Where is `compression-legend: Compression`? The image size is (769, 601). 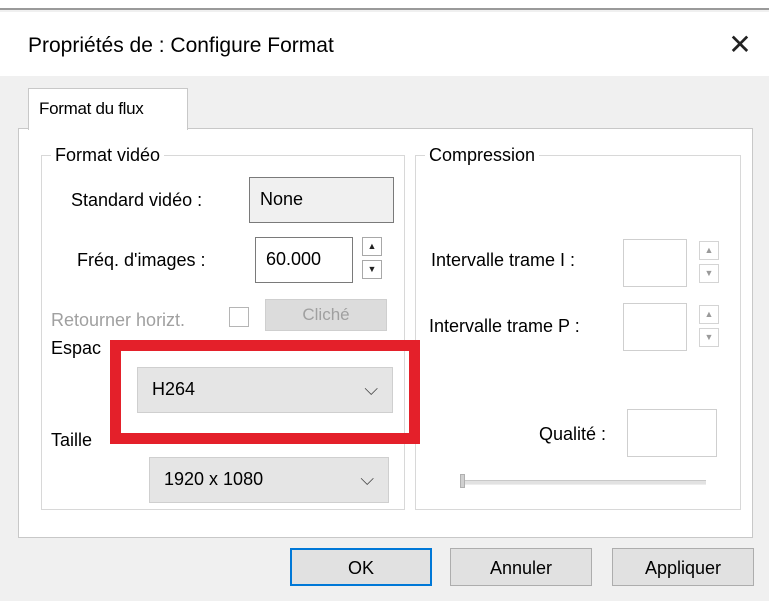
compression-legend: Compression is located at coordinates (482, 155).